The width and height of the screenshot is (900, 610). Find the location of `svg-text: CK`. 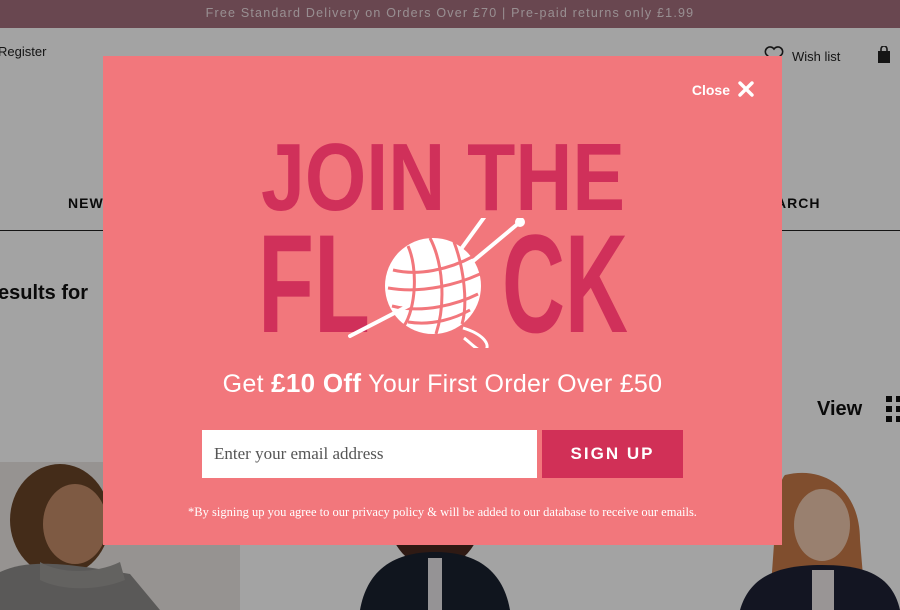

svg-text: CK is located at coordinates (565, 283).